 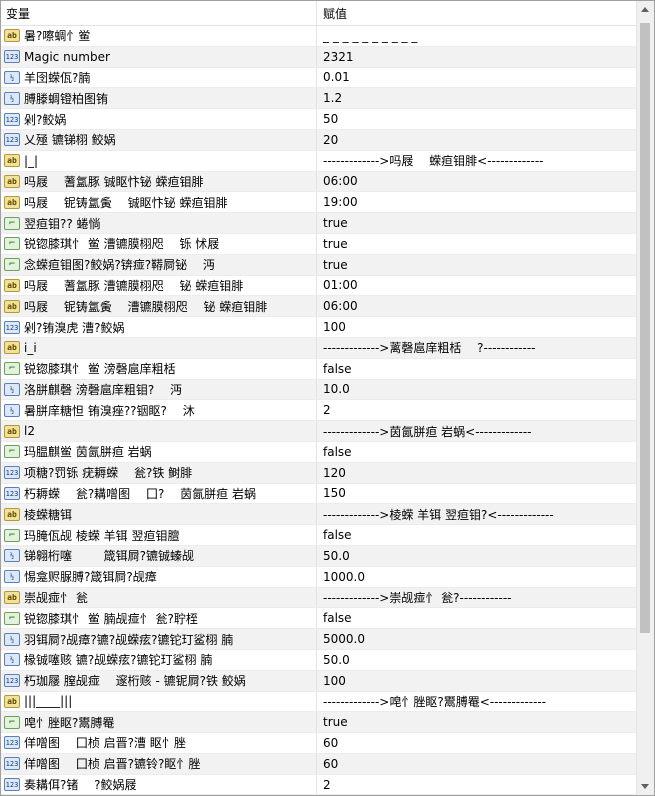 What do you see at coordinates (140, 493) in the screenshot?
I see `variable-name: 朽耨蝾 瓮?耩噌图 囗? 茵氤胼疸 岩蜗` at bounding box center [140, 493].